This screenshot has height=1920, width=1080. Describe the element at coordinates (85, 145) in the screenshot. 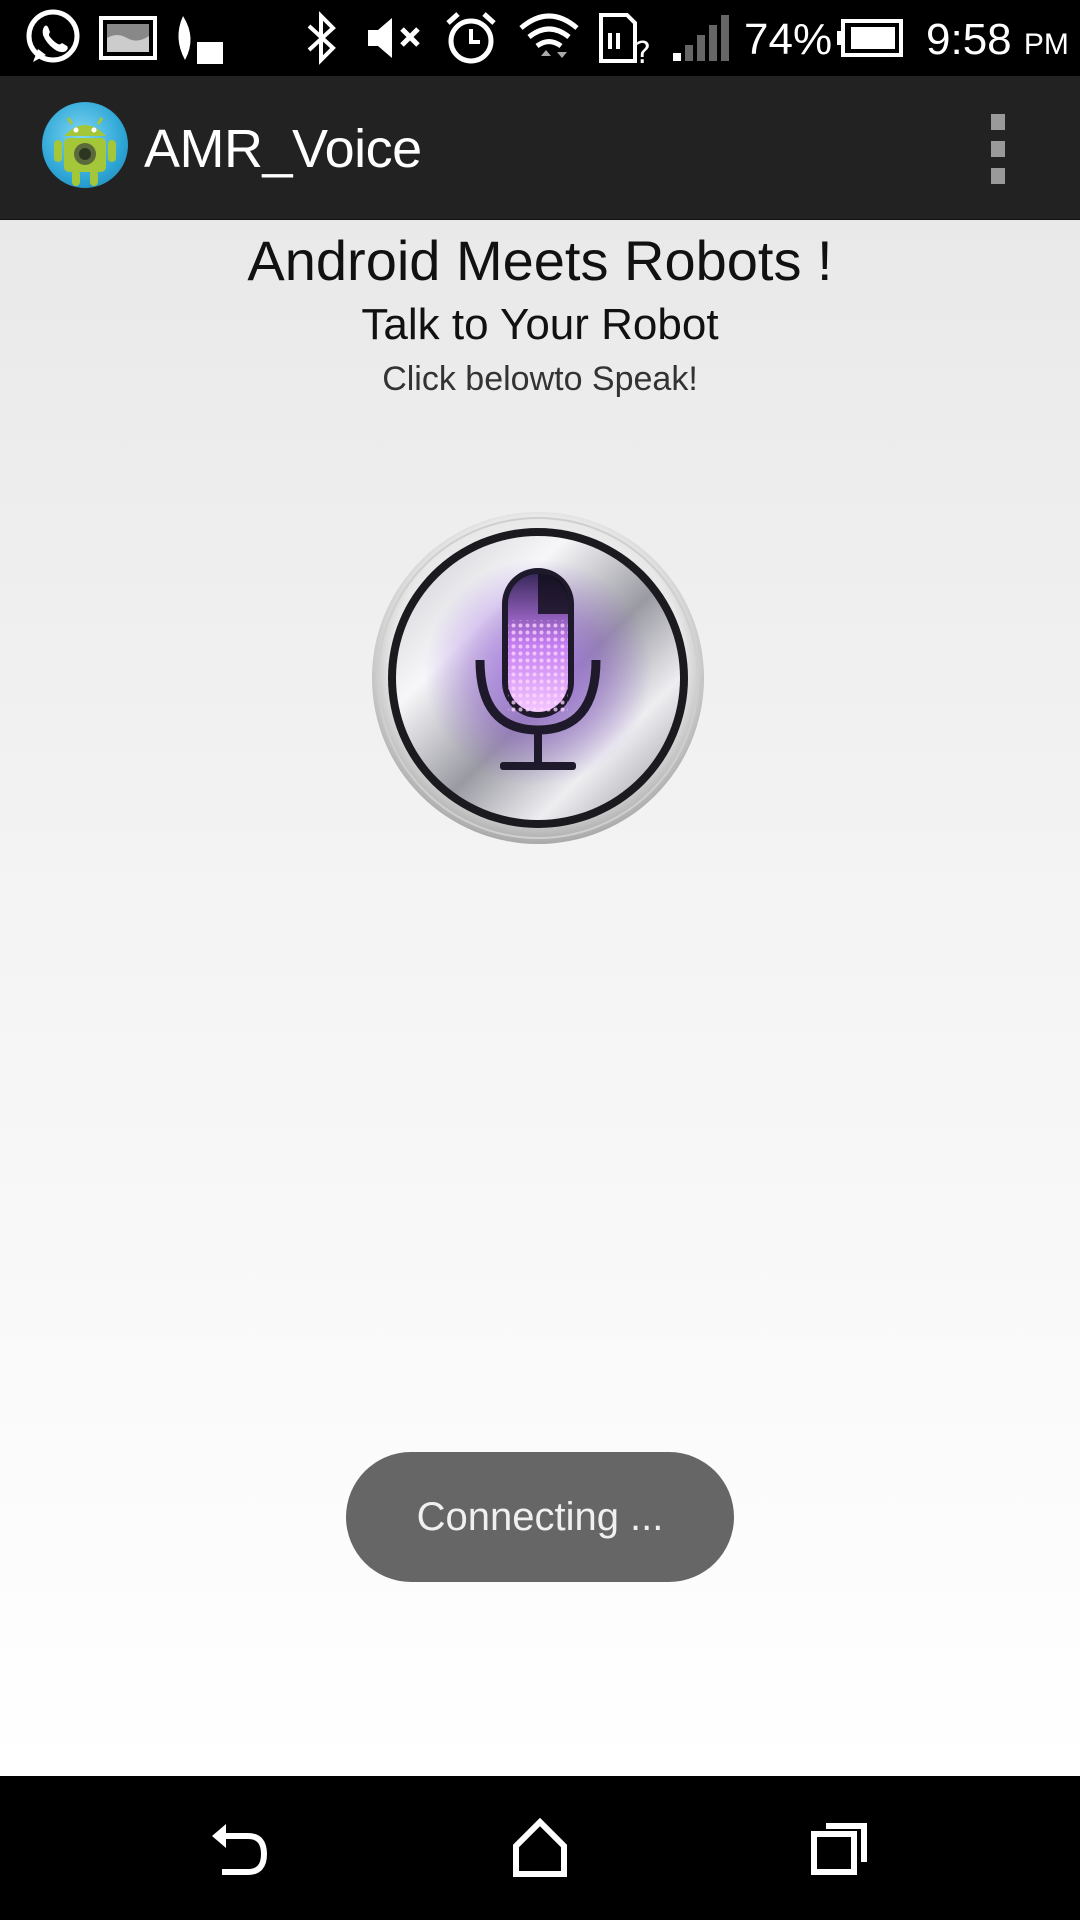

I see `android-robot-icon` at that location.